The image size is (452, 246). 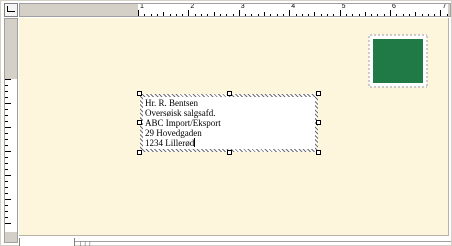 What do you see at coordinates (293, 6) in the screenshot?
I see `ruler-number: 4` at bounding box center [293, 6].